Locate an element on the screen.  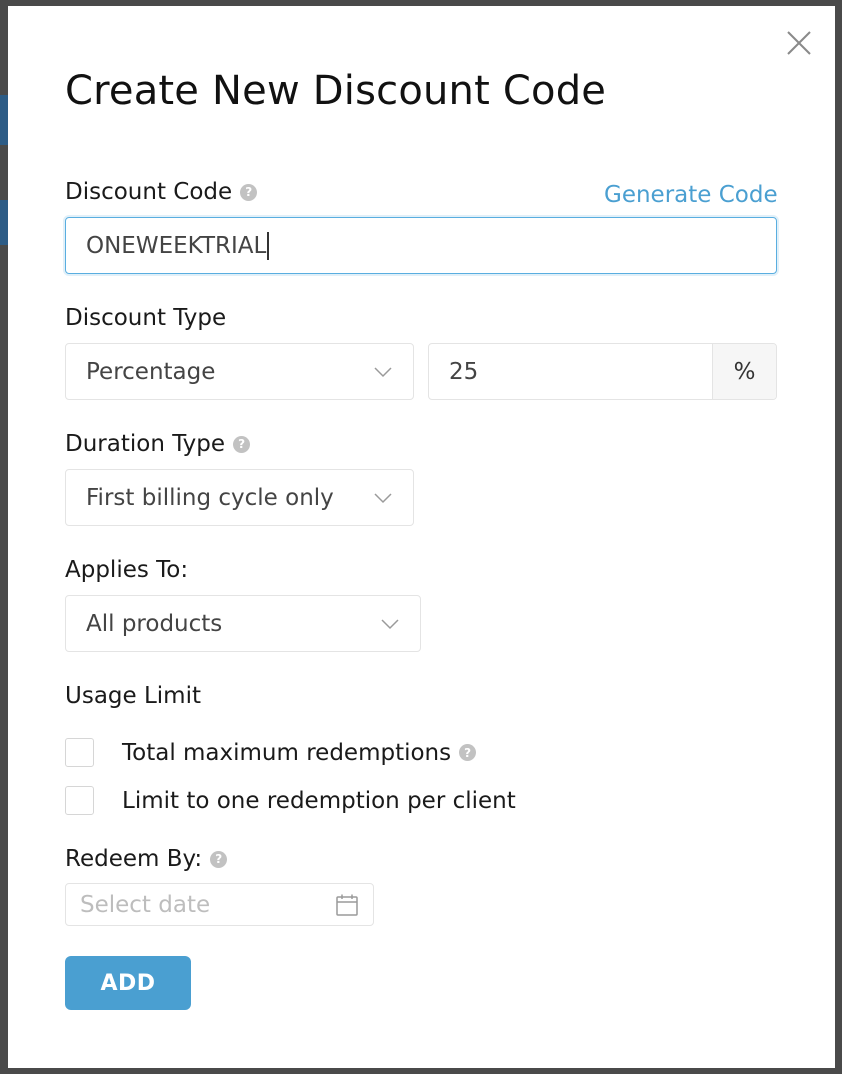
discount-type-label: Discount Type is located at coordinates (145, 318).